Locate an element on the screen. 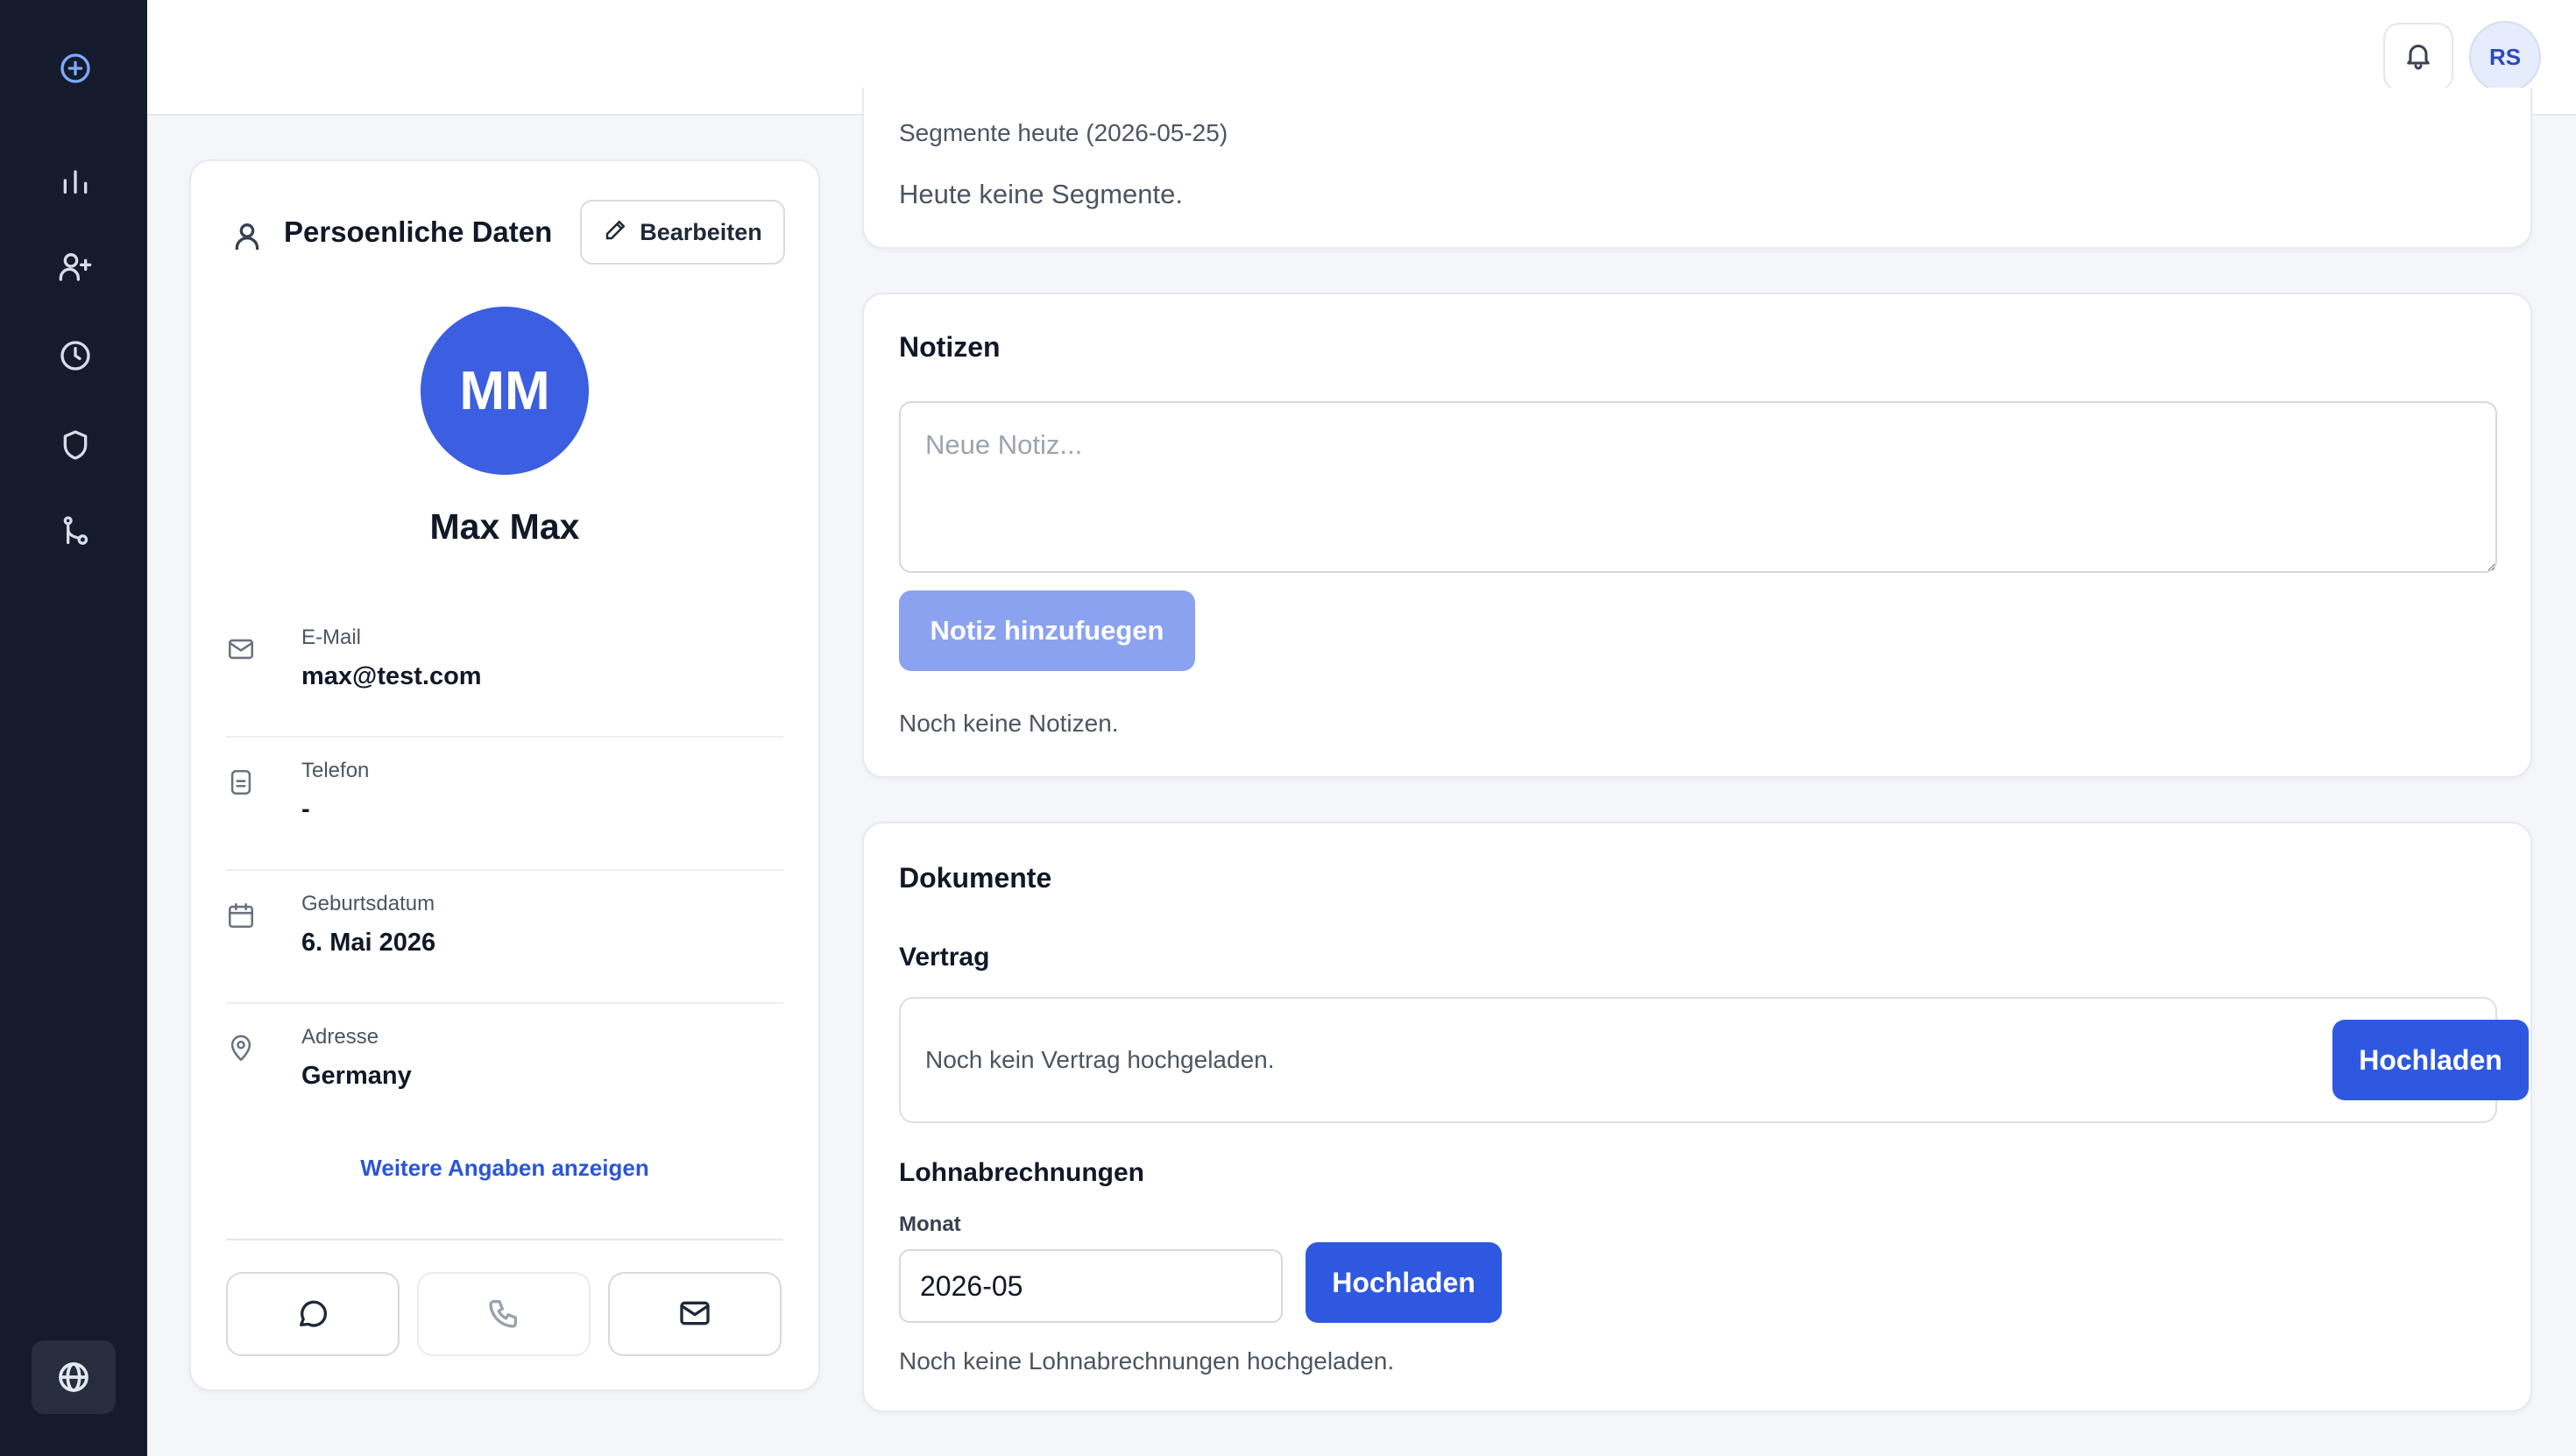 This screenshot has height=1456, width=2576. add-note-button: Notiz hinzufuegen is located at coordinates (1047, 630).